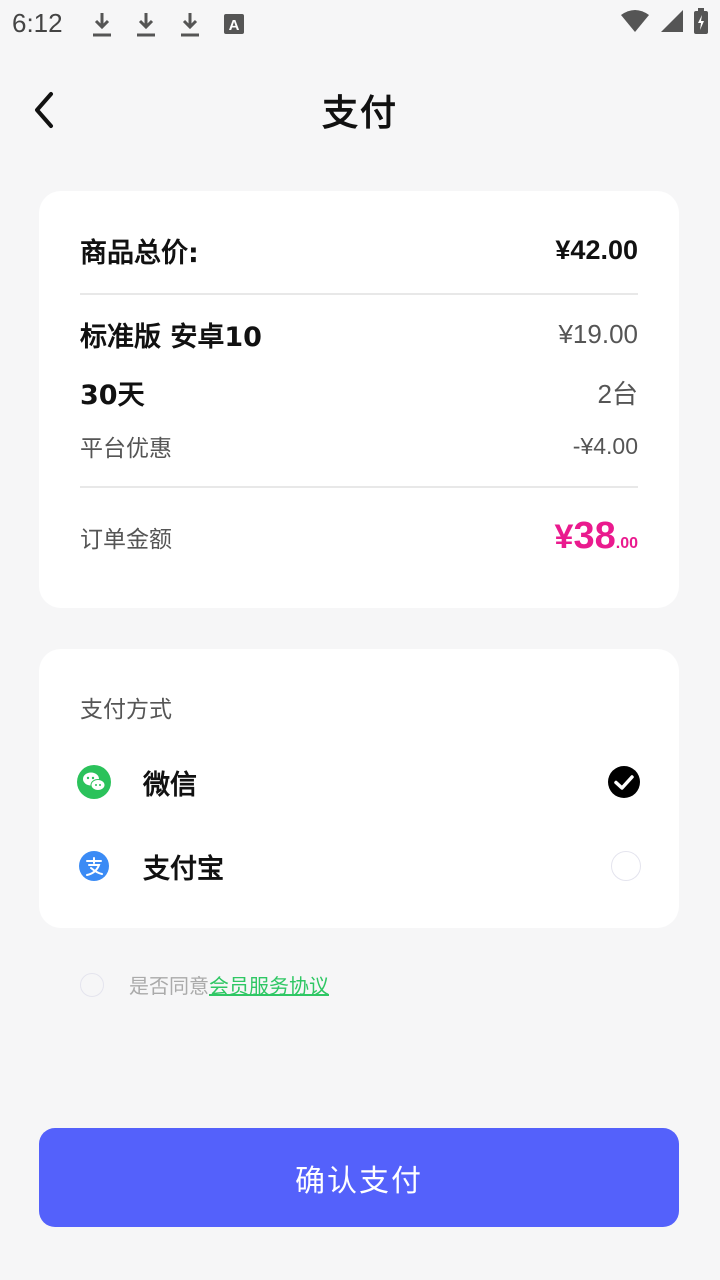  Describe the element at coordinates (170, 785) in the screenshot. I see `payment-option-label: 微信` at that location.